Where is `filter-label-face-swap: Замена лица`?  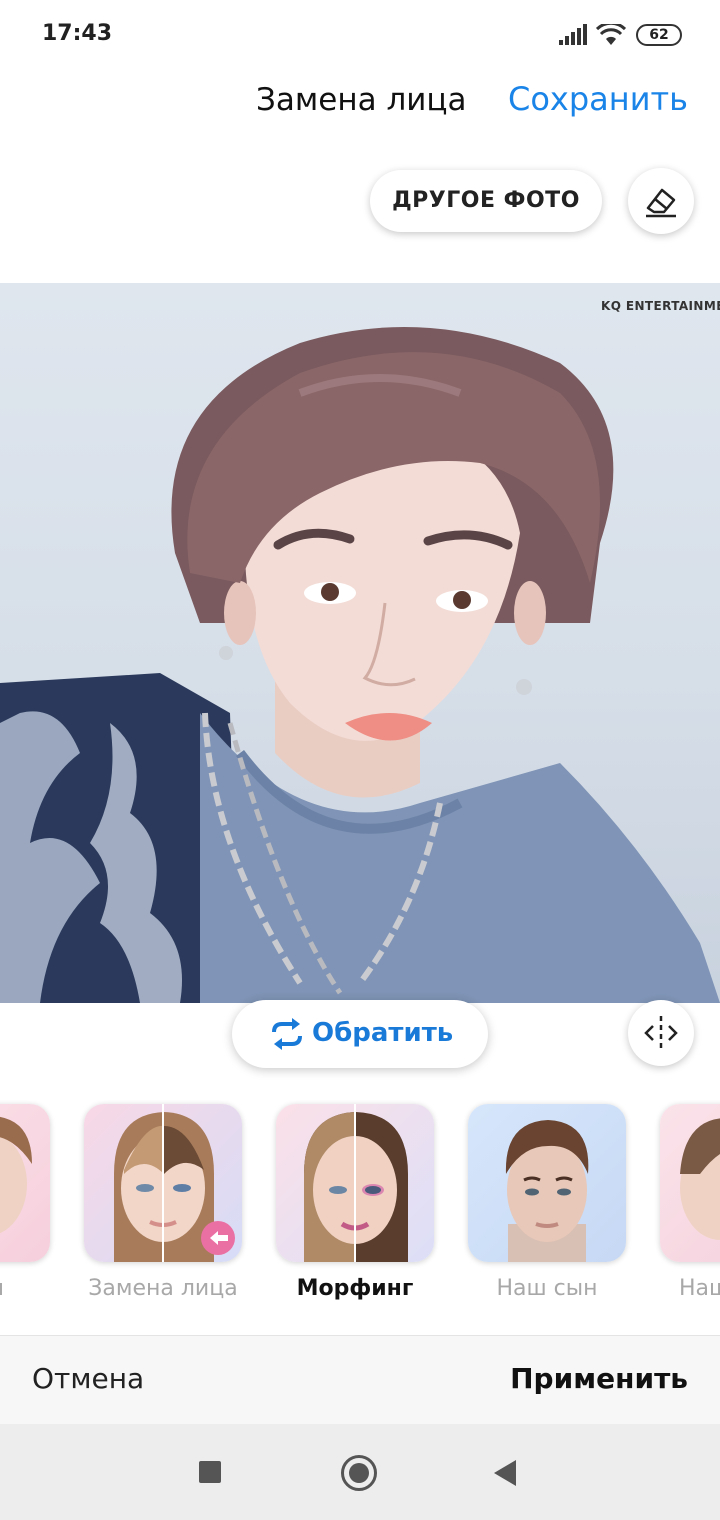 filter-label-face-swap: Замена лица is located at coordinates (163, 1288).